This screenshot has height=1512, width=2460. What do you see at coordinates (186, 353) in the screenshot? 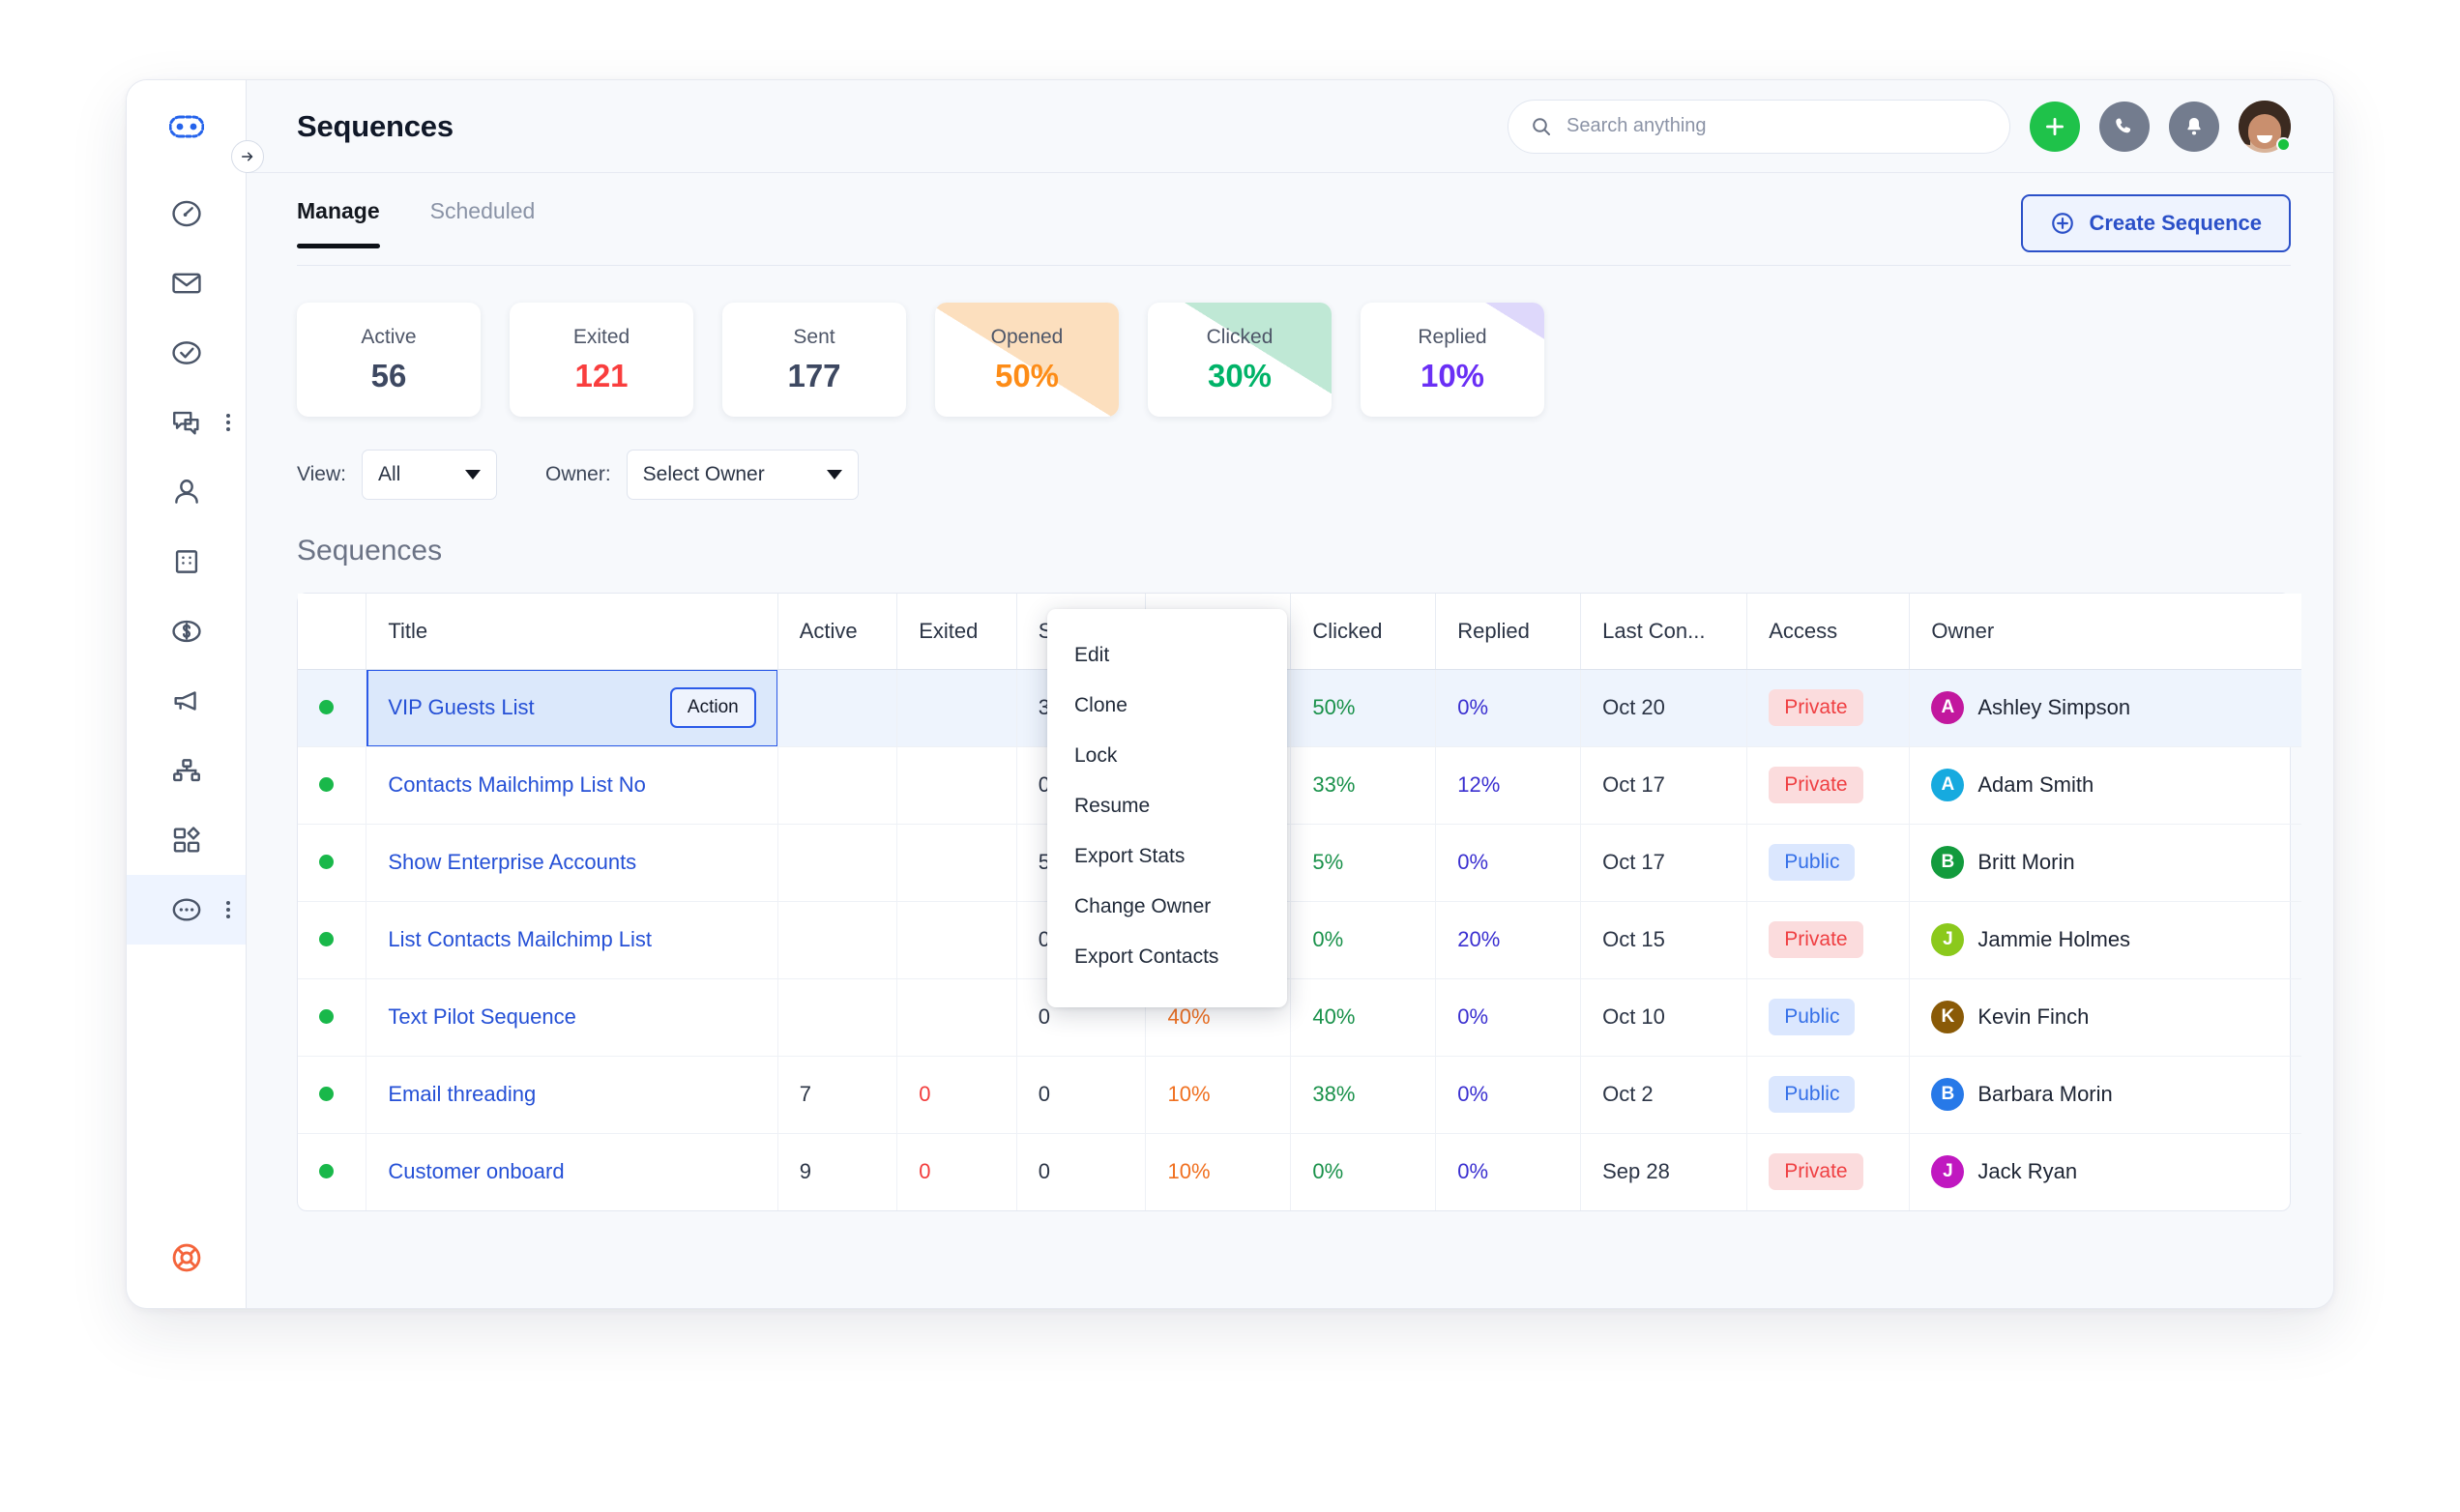
I see `sidebar-item-tasks` at bounding box center [186, 353].